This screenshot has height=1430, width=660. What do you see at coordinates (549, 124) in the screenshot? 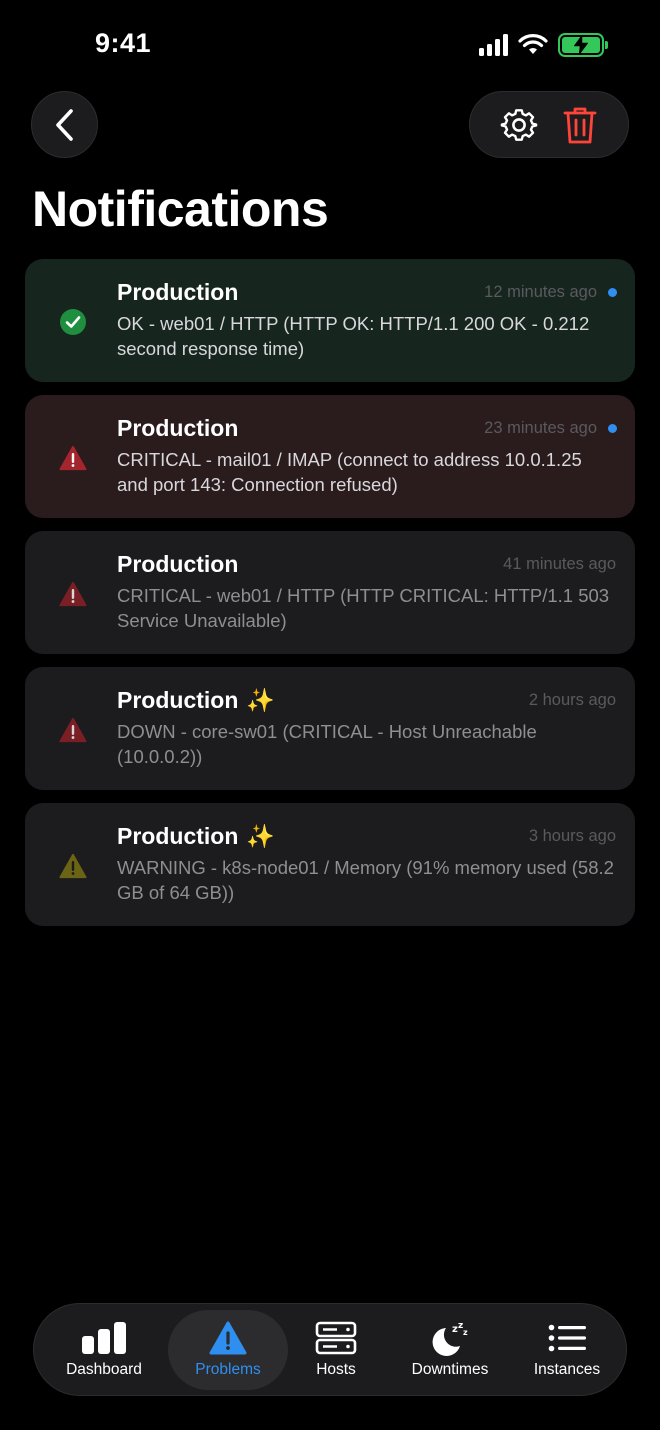
I see `header-actions` at bounding box center [549, 124].